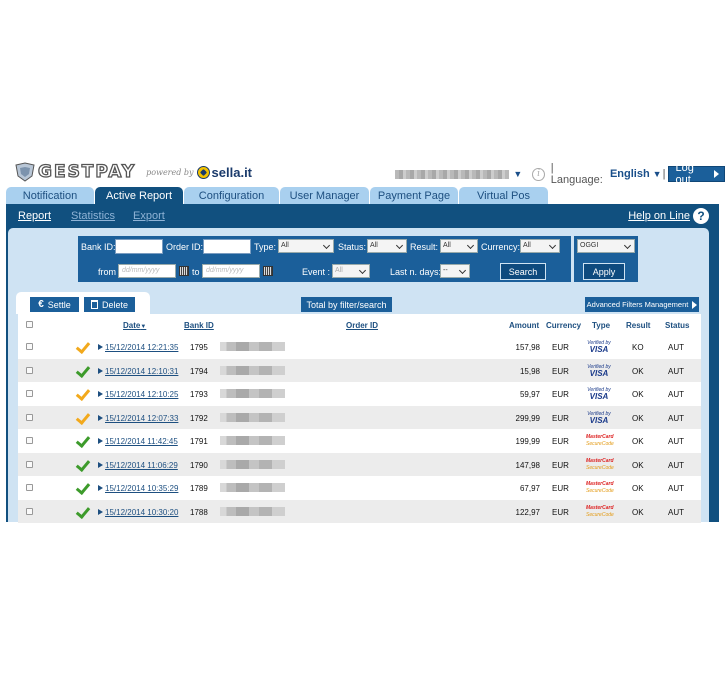 The height and width of the screenshot is (680, 725). Describe the element at coordinates (362, 325) in the screenshot. I see `header-order-id: Order ID` at that location.